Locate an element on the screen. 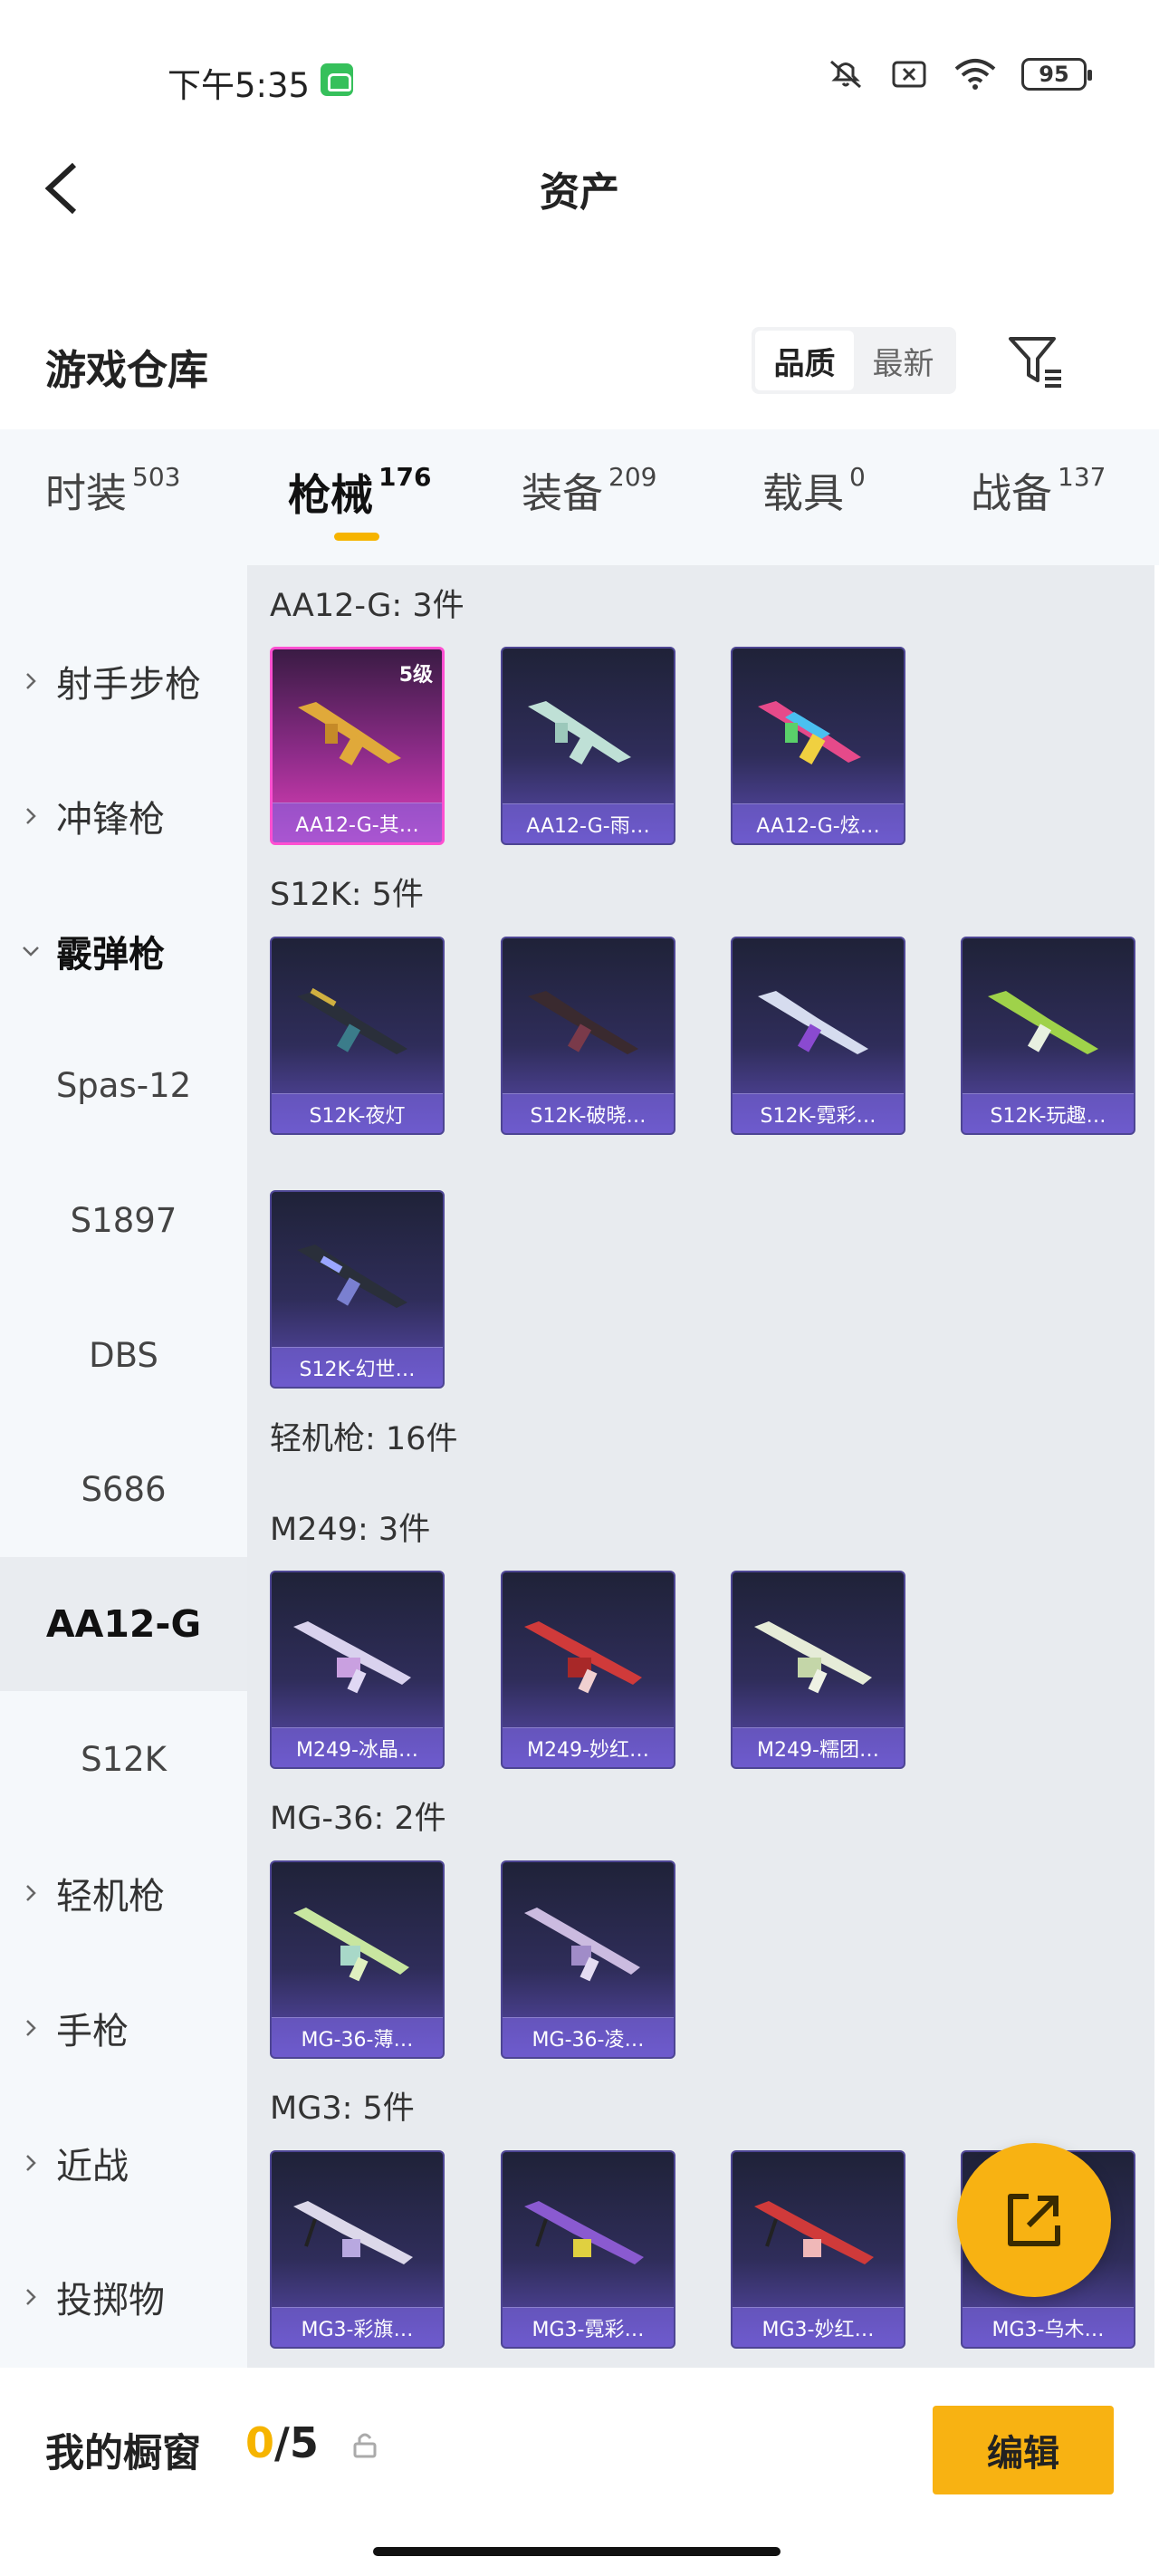  sidebar-item-smg: 冲锋枪 is located at coordinates (124, 816).